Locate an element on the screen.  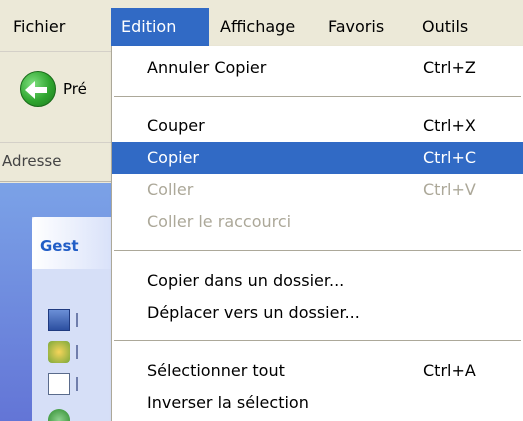
menu-item-shortcut: Ctrl+V is located at coordinates (449, 189).